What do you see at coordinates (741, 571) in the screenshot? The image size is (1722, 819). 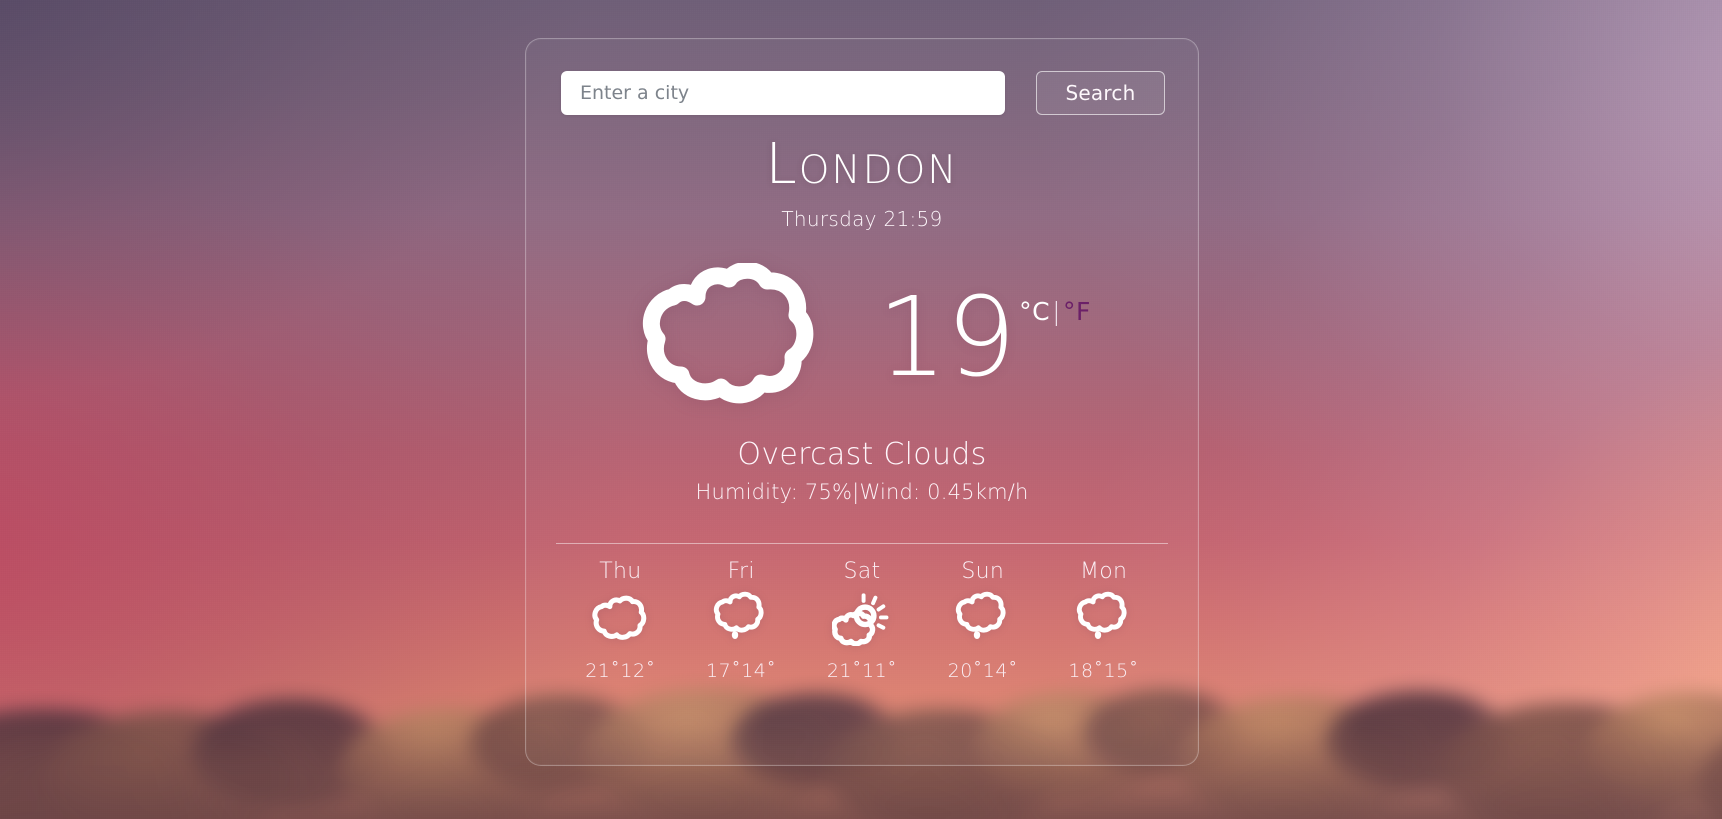 I see `forecast-day-label: Fri` at bounding box center [741, 571].